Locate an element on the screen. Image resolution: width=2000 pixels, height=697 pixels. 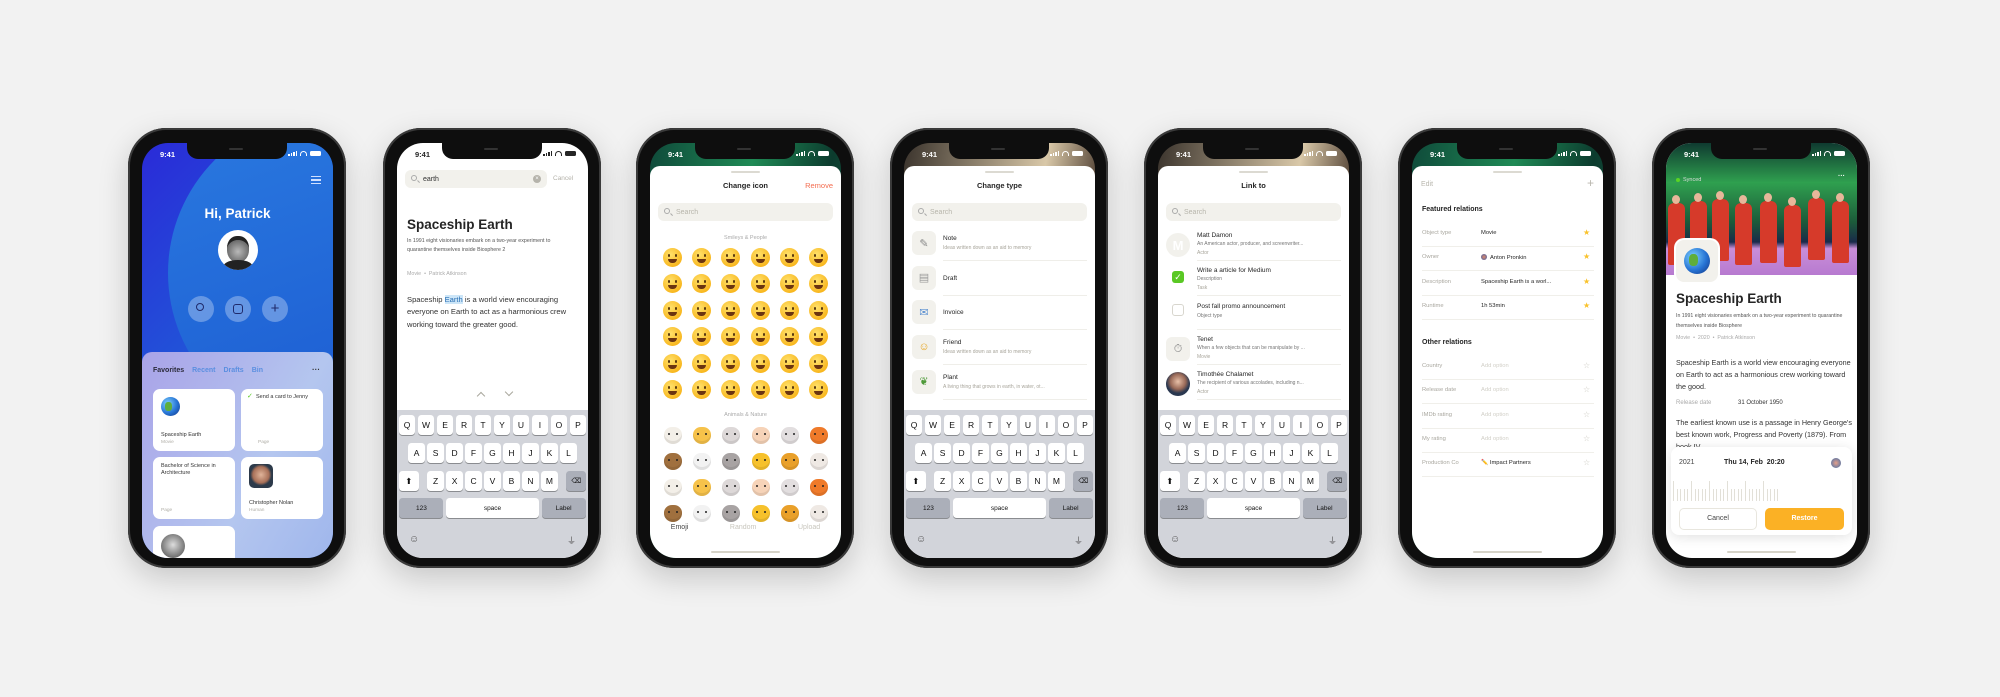
key-x: X is located at coordinates (1215, 481).